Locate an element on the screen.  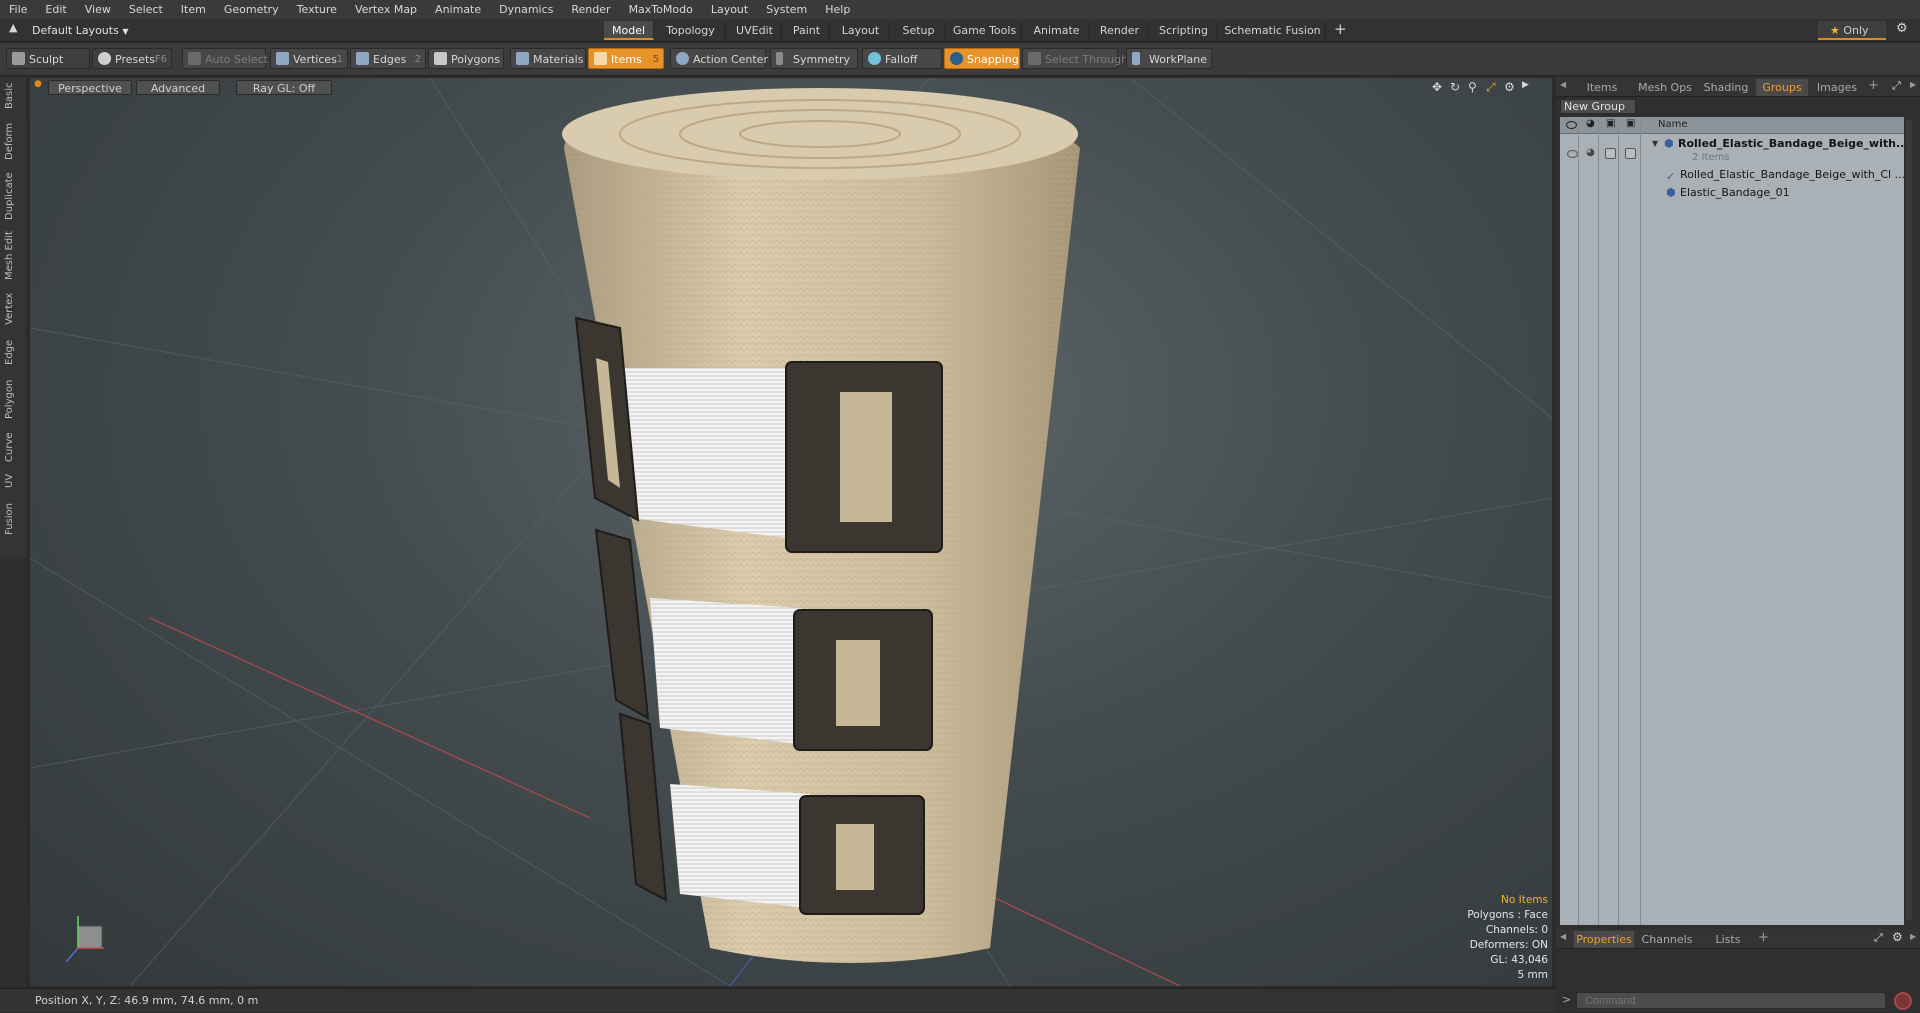
tab-scripting: Scripting is located at coordinates (1184, 30).